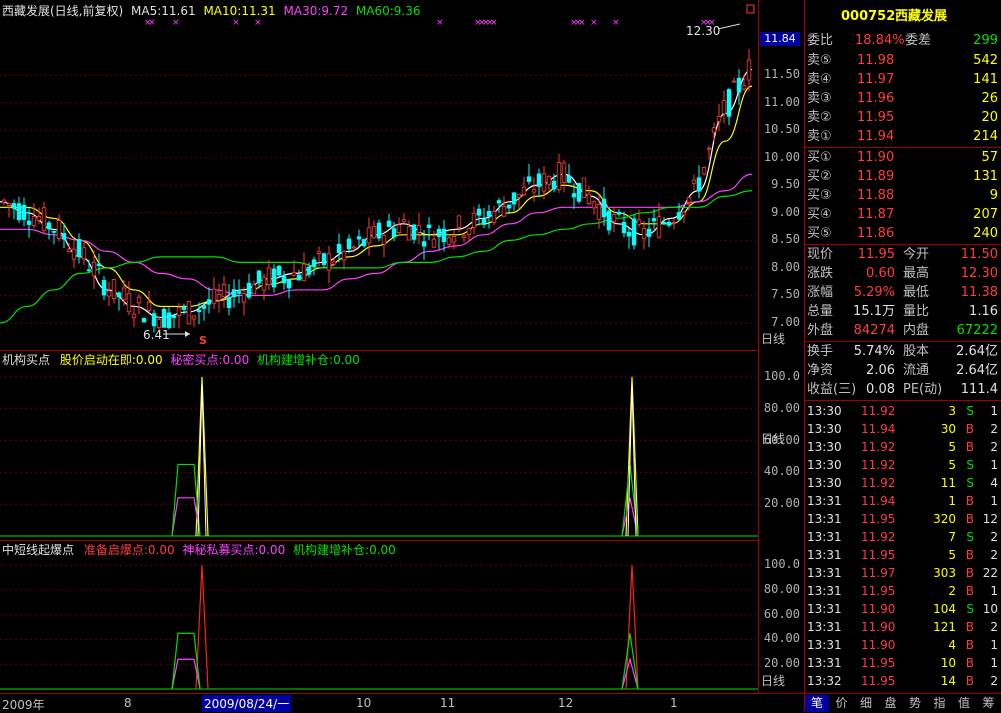 The height and width of the screenshot is (713, 1001). I want to click on stat-value: 84274, so click(874, 330).